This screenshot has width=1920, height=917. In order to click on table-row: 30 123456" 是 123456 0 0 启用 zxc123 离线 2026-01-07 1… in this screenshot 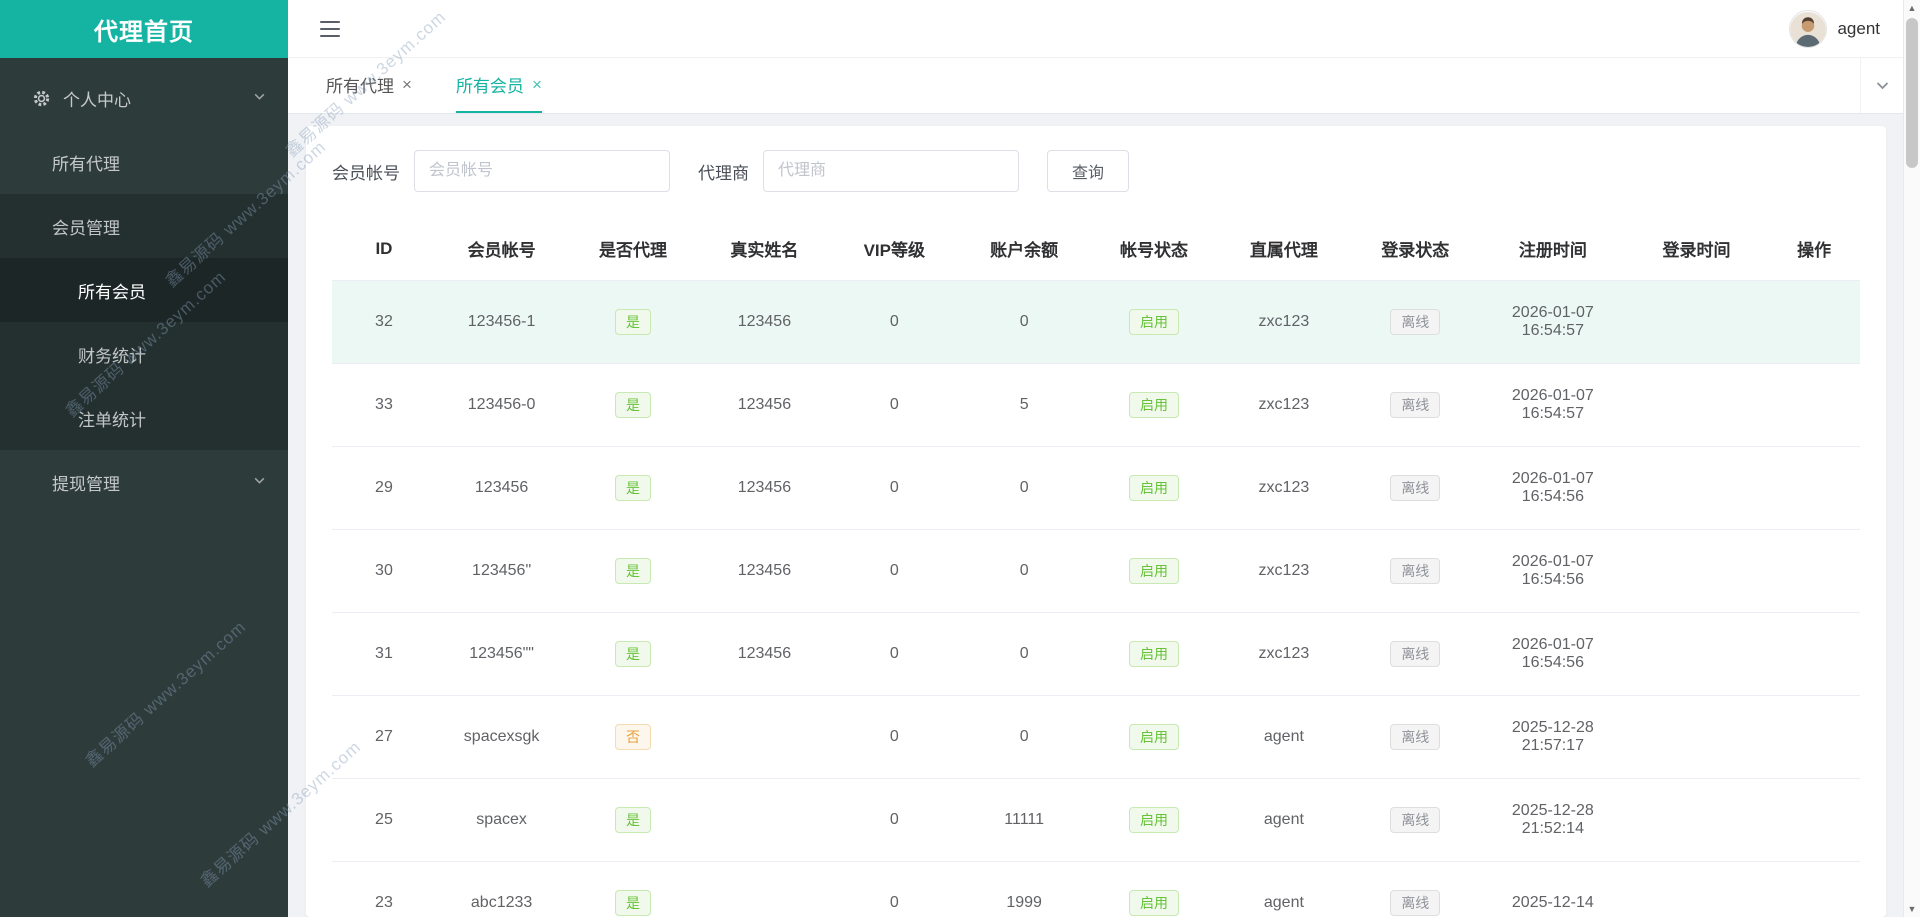, I will do `click(1096, 571)`.